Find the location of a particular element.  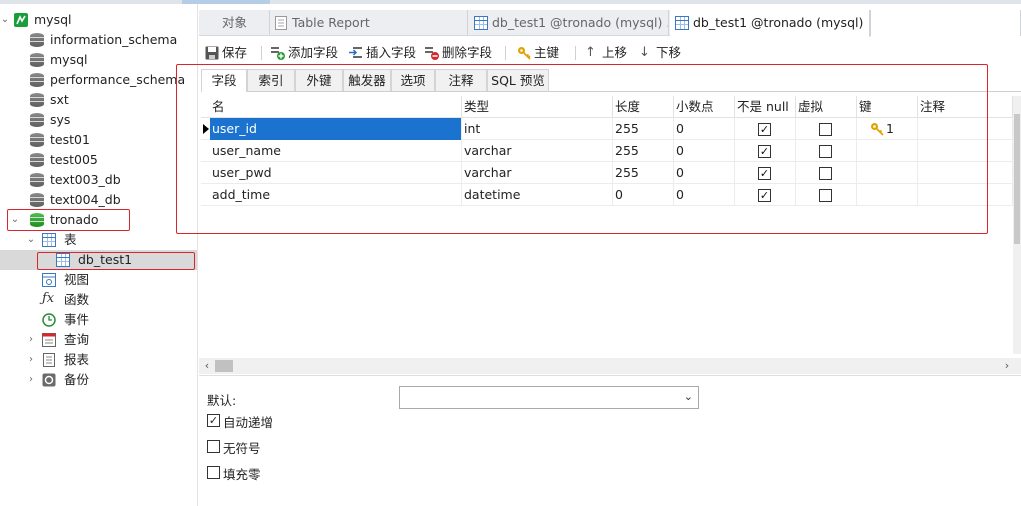

tree-label: 事件 is located at coordinates (77, 319).